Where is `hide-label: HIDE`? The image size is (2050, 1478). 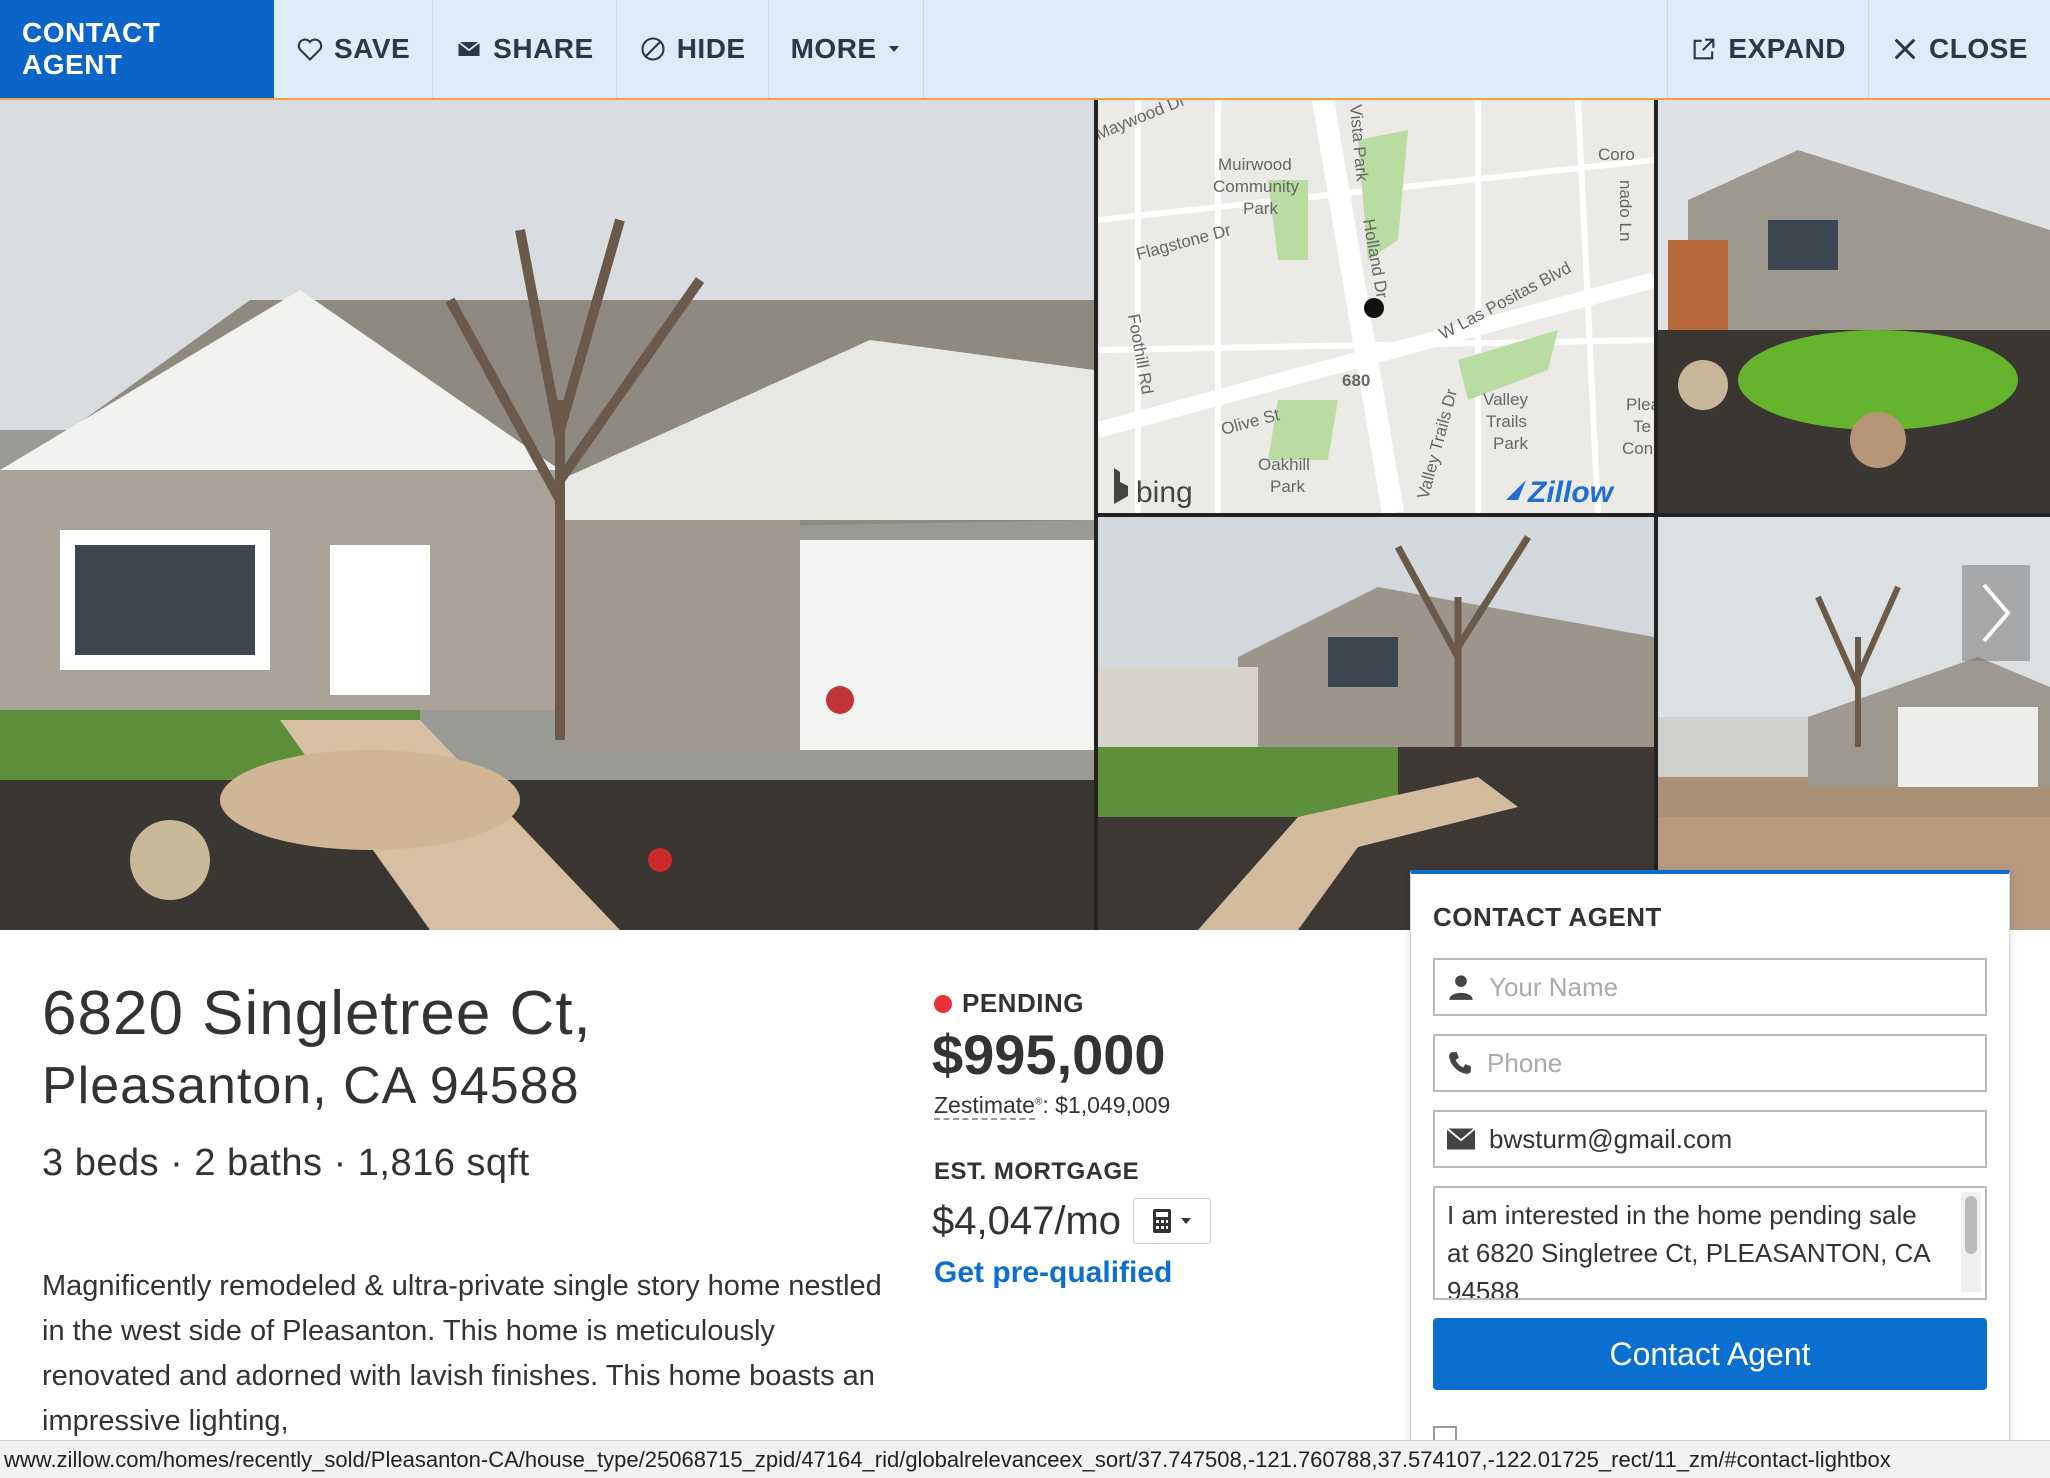 hide-label: HIDE is located at coordinates (711, 48).